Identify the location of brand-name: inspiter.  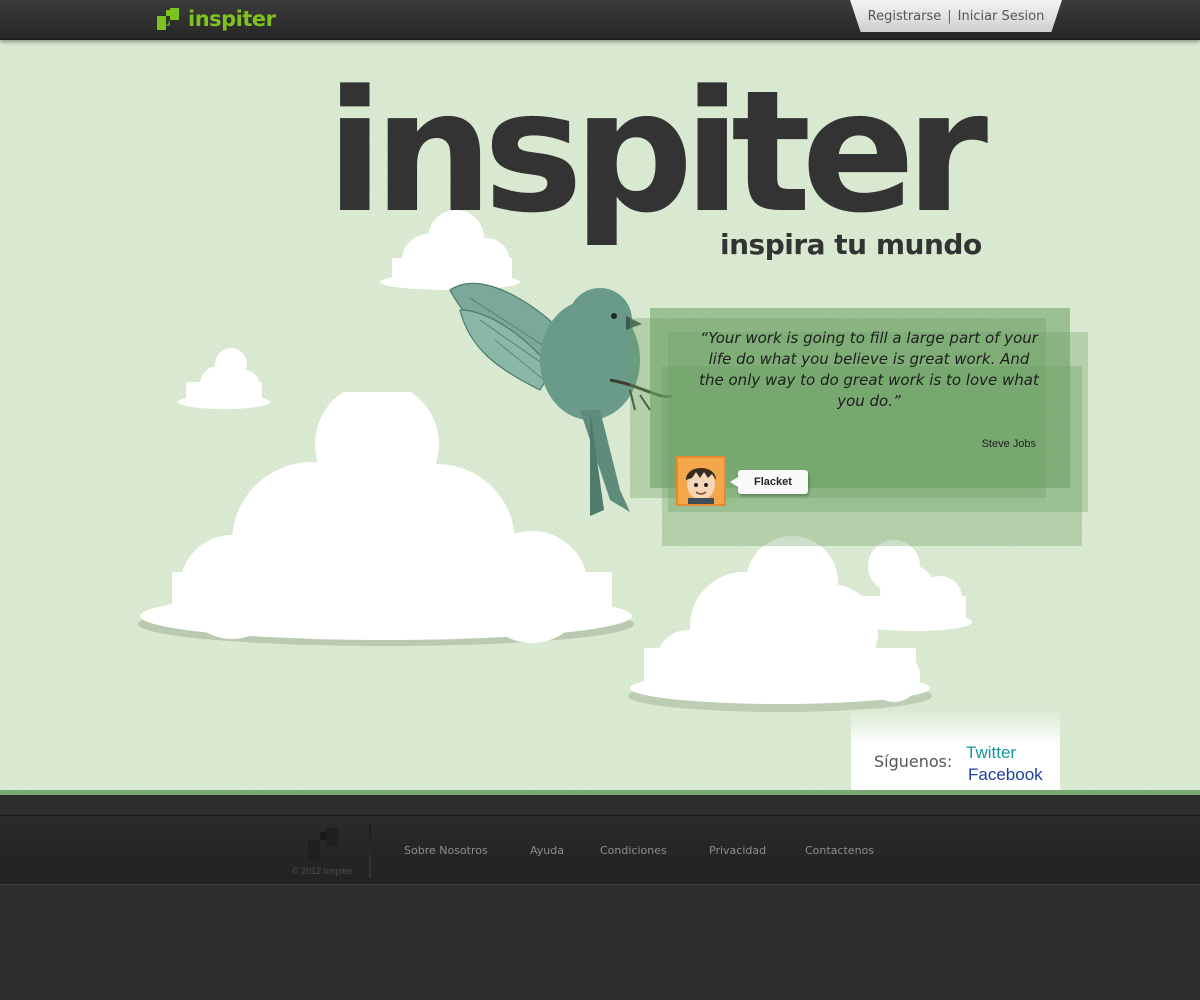
(232, 19).